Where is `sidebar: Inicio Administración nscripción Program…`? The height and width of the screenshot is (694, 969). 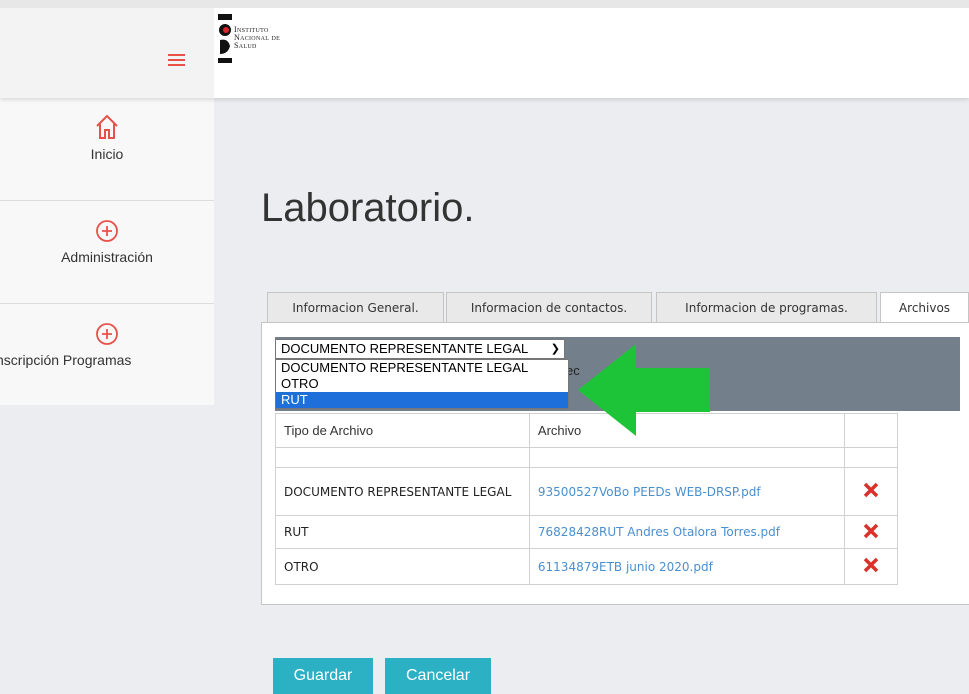 sidebar: Inicio Administración nscripción Program… is located at coordinates (107, 251).